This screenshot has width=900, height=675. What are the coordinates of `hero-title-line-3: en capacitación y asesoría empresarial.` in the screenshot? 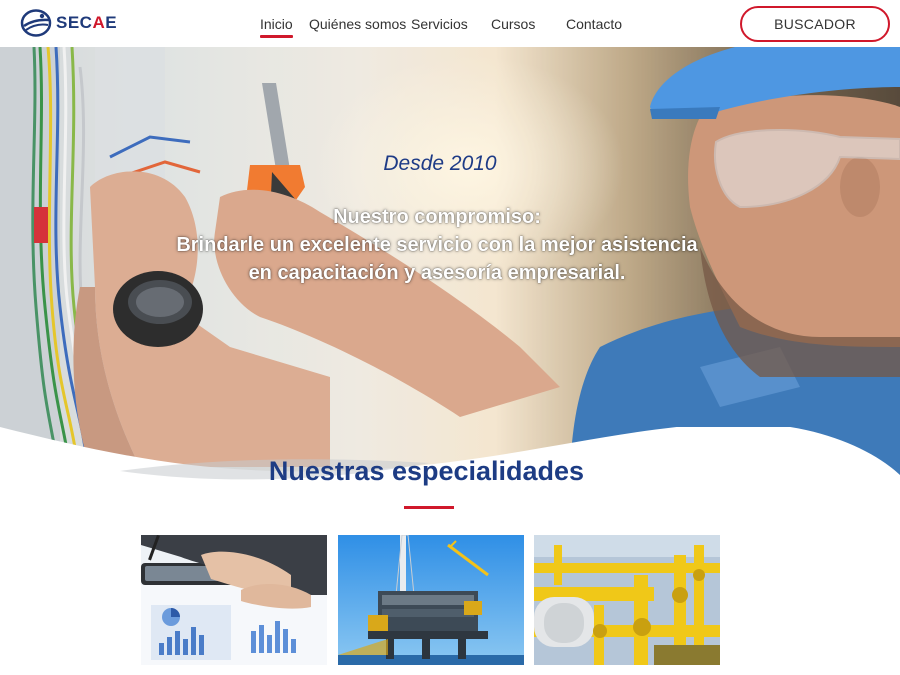 It's located at (437, 273).